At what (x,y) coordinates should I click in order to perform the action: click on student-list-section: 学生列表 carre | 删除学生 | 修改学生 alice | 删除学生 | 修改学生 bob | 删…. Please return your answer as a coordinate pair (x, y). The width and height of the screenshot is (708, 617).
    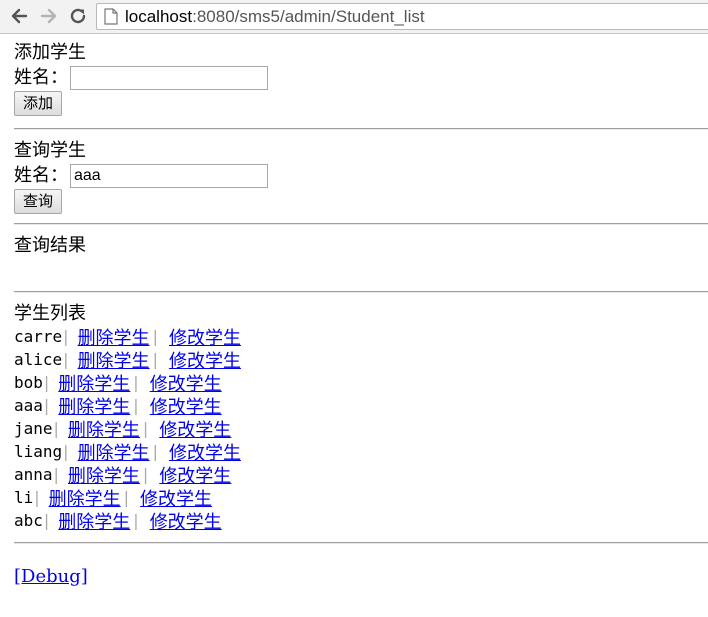
    Looking at the image, I should click on (127, 418).